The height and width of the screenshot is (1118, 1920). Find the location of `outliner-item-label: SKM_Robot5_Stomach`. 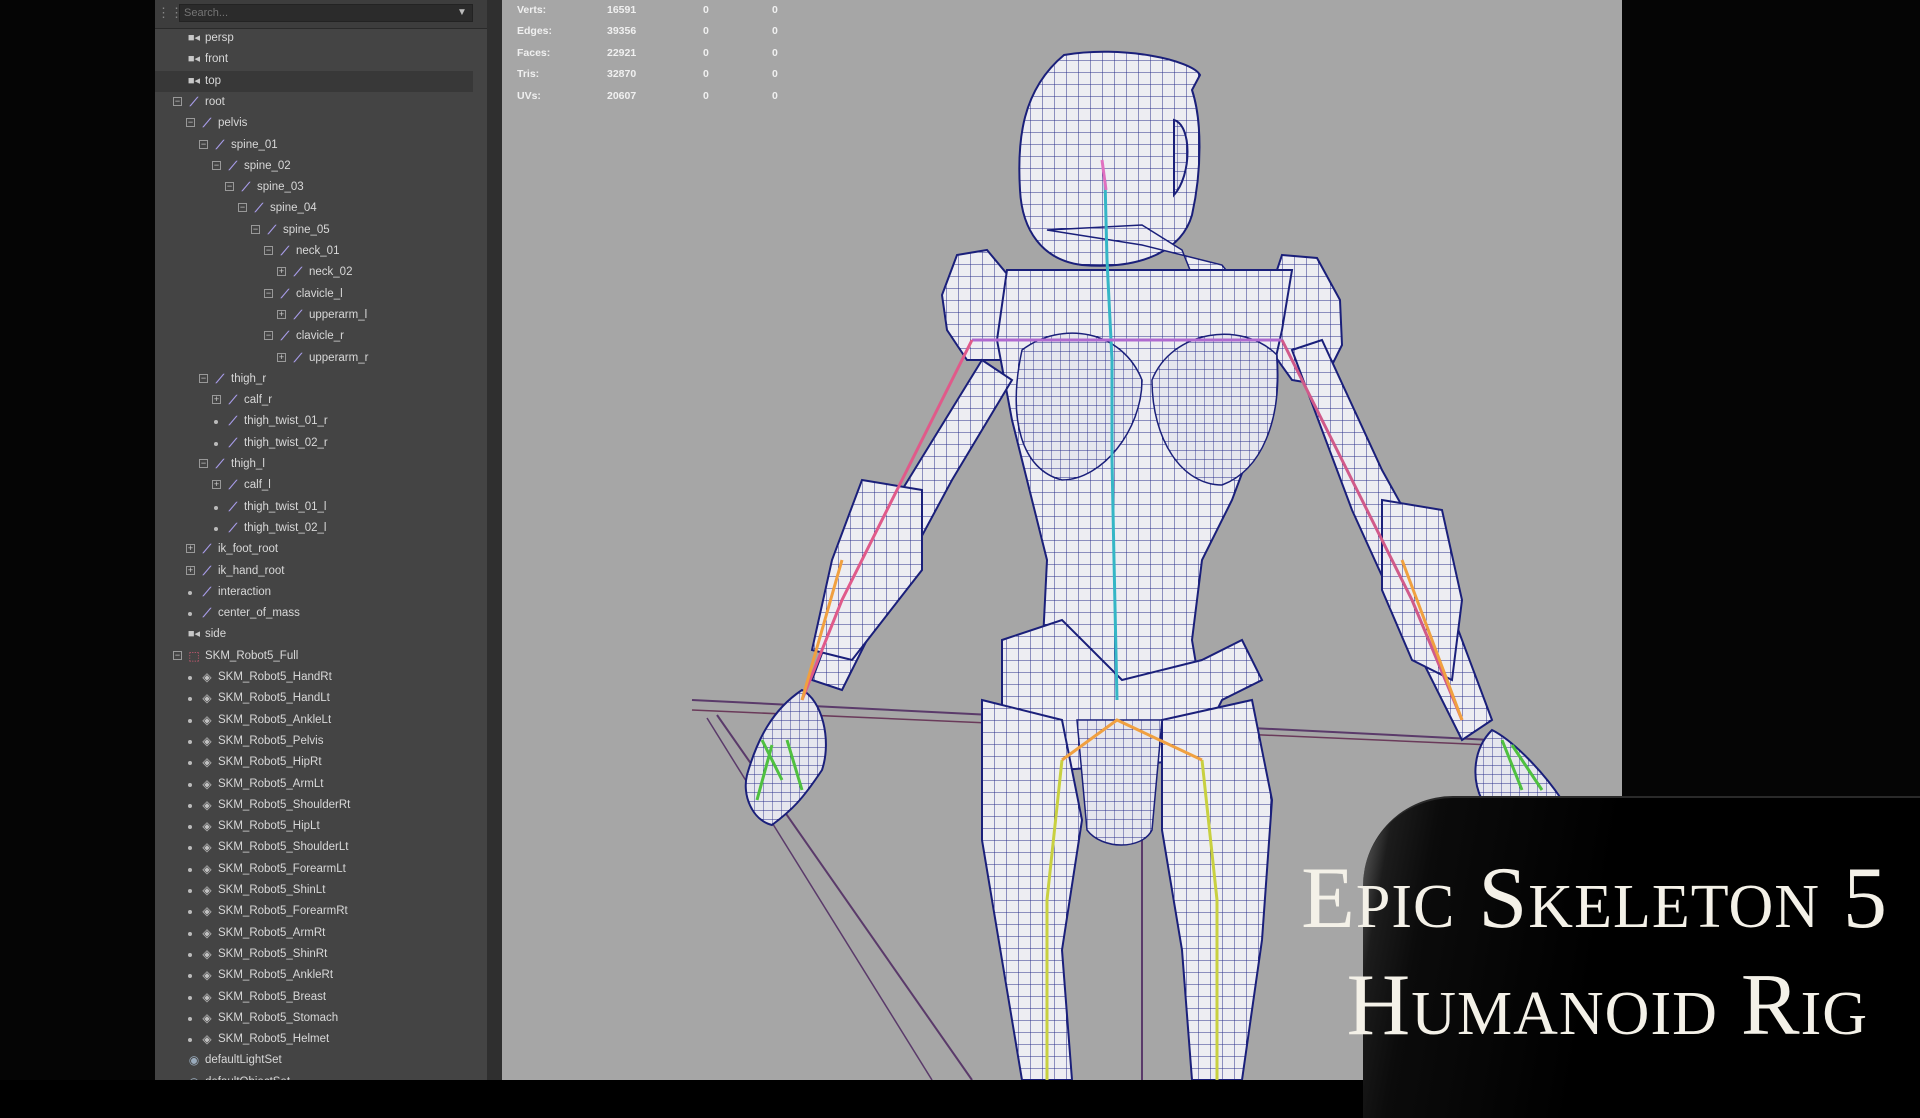

outliner-item-label: SKM_Robot5_Stomach is located at coordinates (278, 1017).